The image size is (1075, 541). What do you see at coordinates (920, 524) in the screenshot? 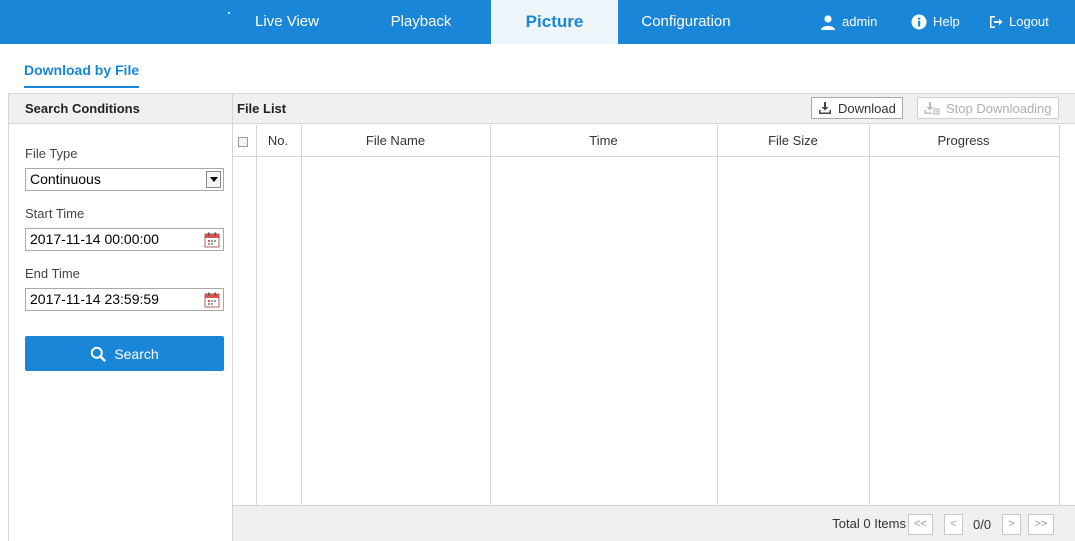
I see `first-page-button: <<` at bounding box center [920, 524].